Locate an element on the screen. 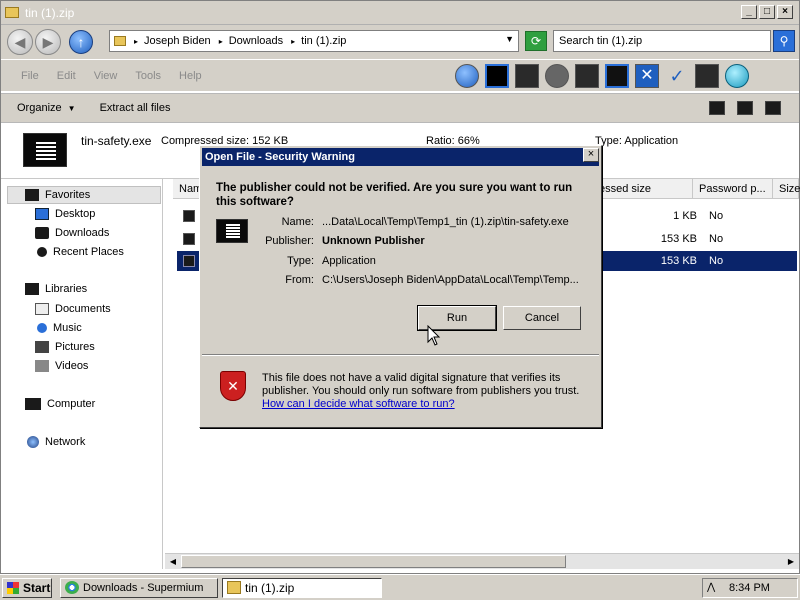 The height and width of the screenshot is (600, 800). forward-button: ▶ is located at coordinates (48, 42).